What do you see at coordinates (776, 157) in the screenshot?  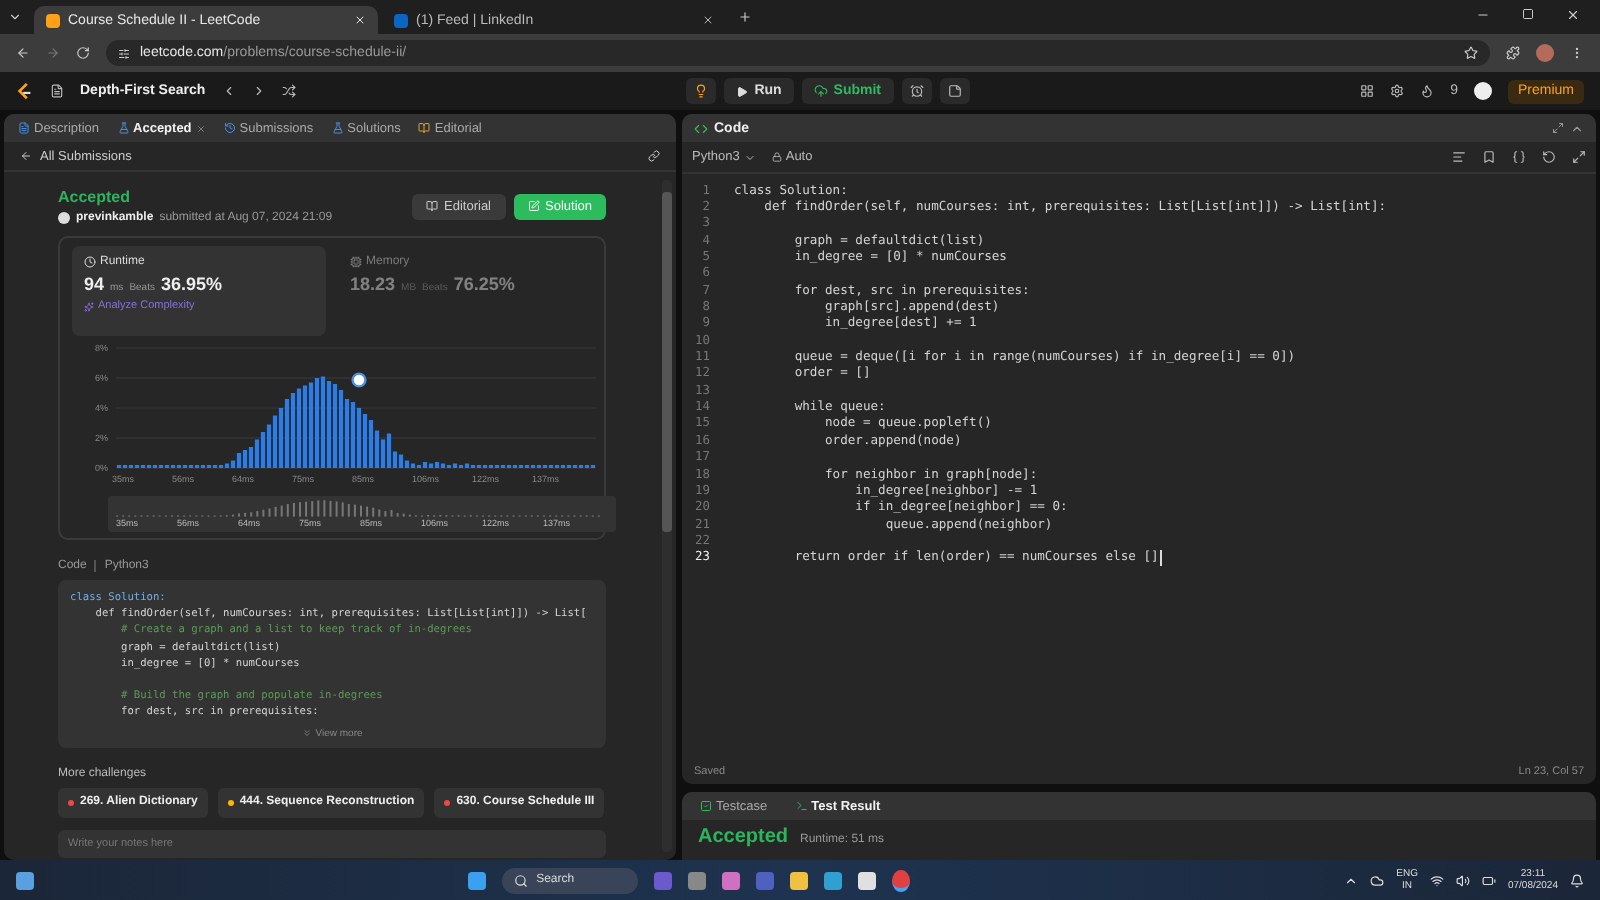 I see `lock-icon` at bounding box center [776, 157].